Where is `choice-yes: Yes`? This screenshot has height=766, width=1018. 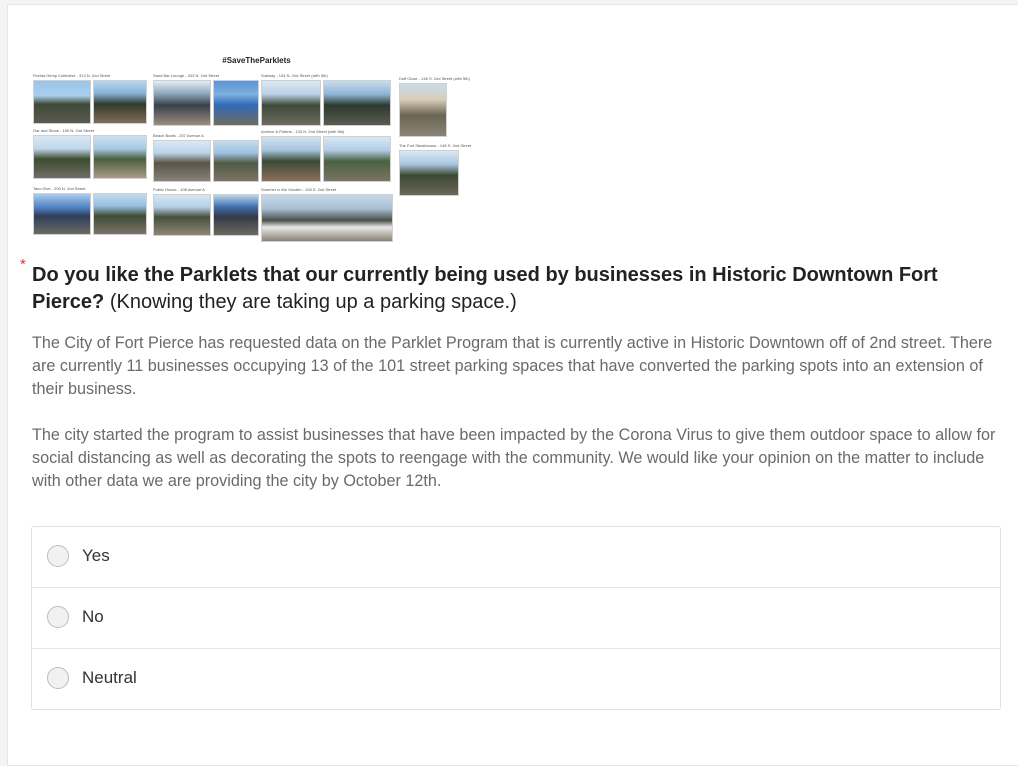 choice-yes: Yes is located at coordinates (516, 557).